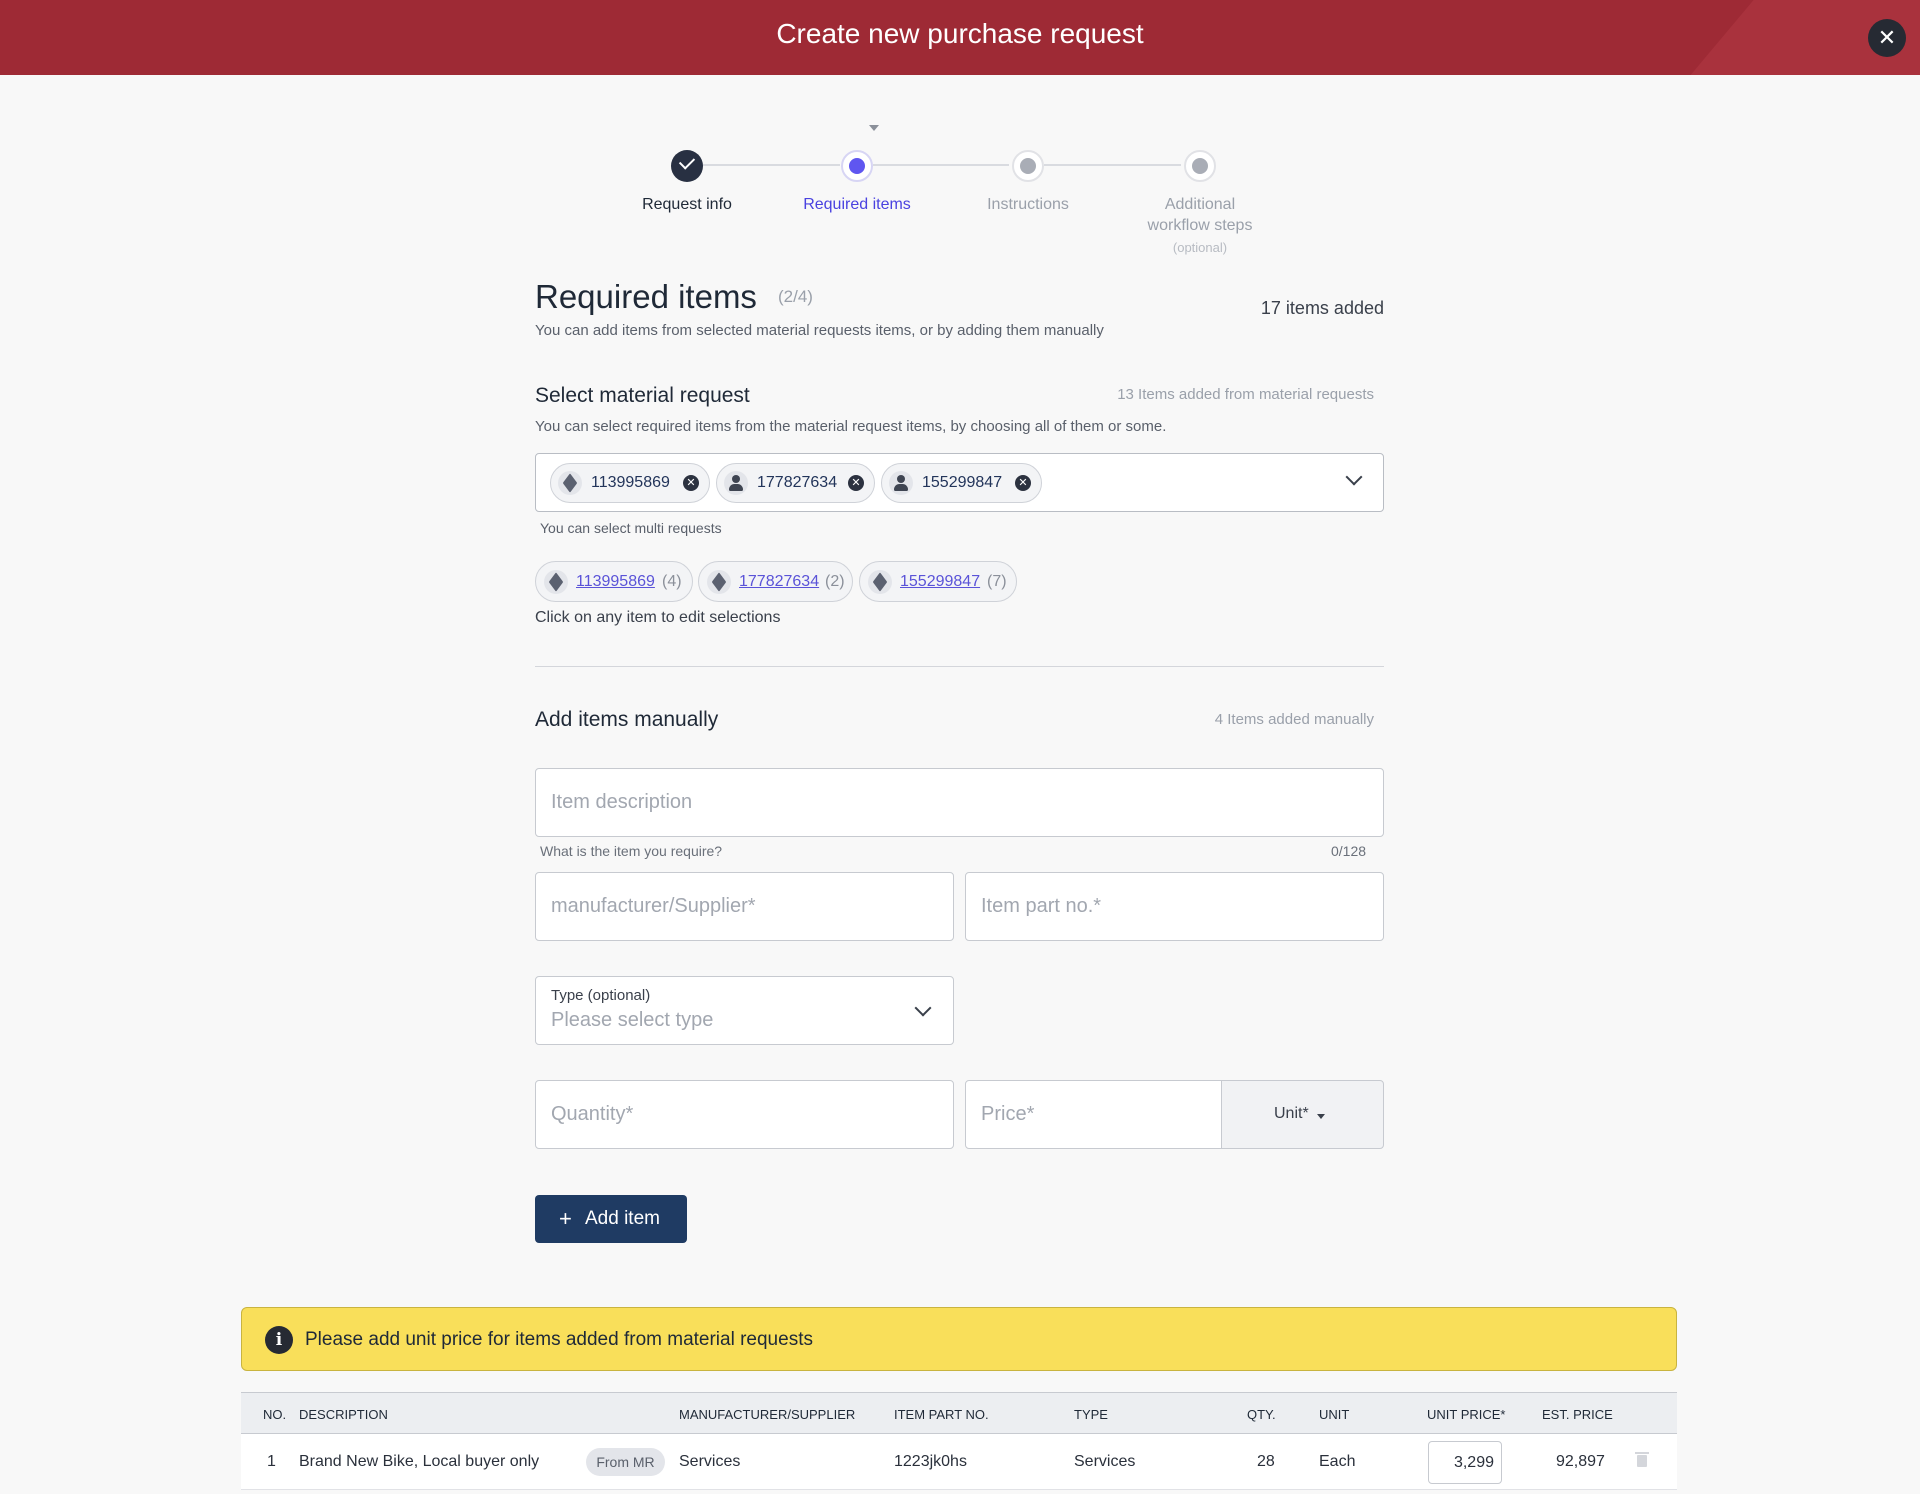 The height and width of the screenshot is (1494, 1920). Describe the element at coordinates (279, 1340) in the screenshot. I see `info-icon: i` at that location.